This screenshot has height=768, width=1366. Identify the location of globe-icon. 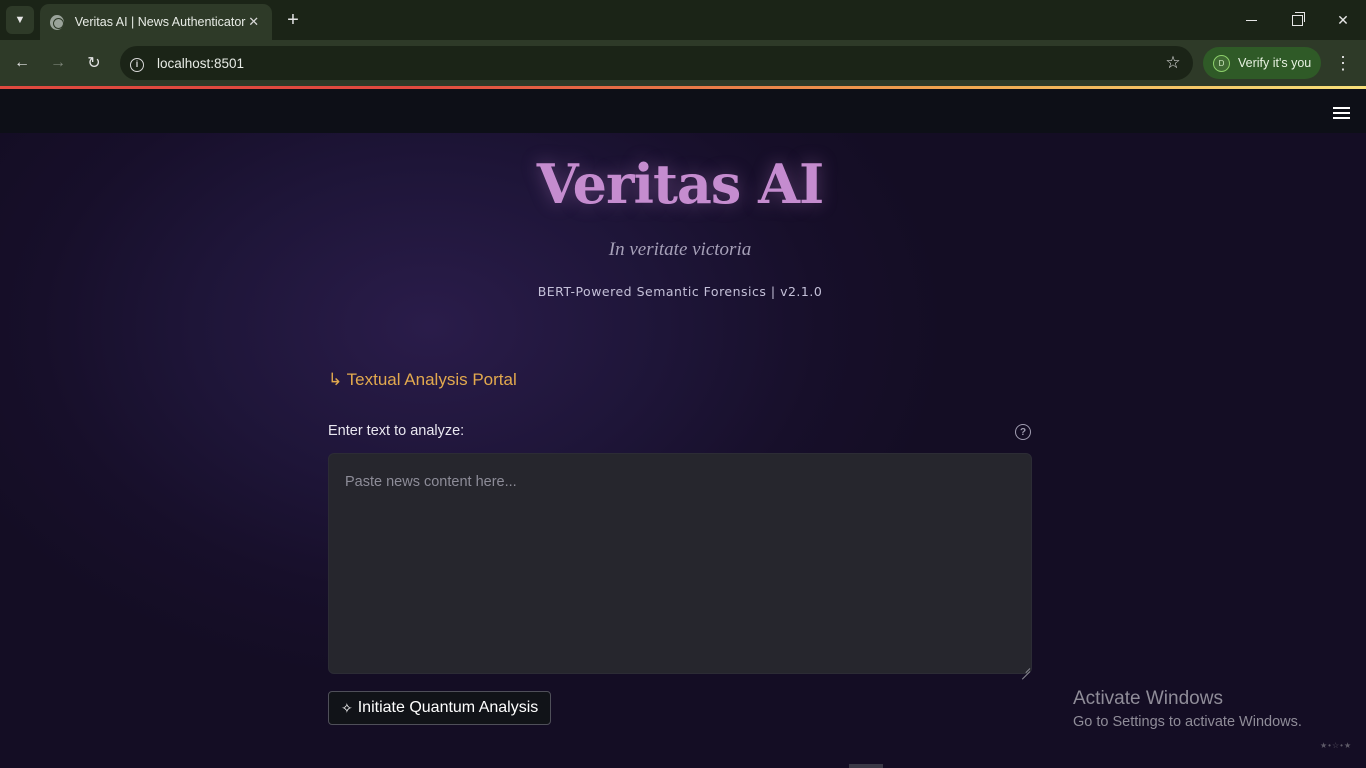
(57, 22).